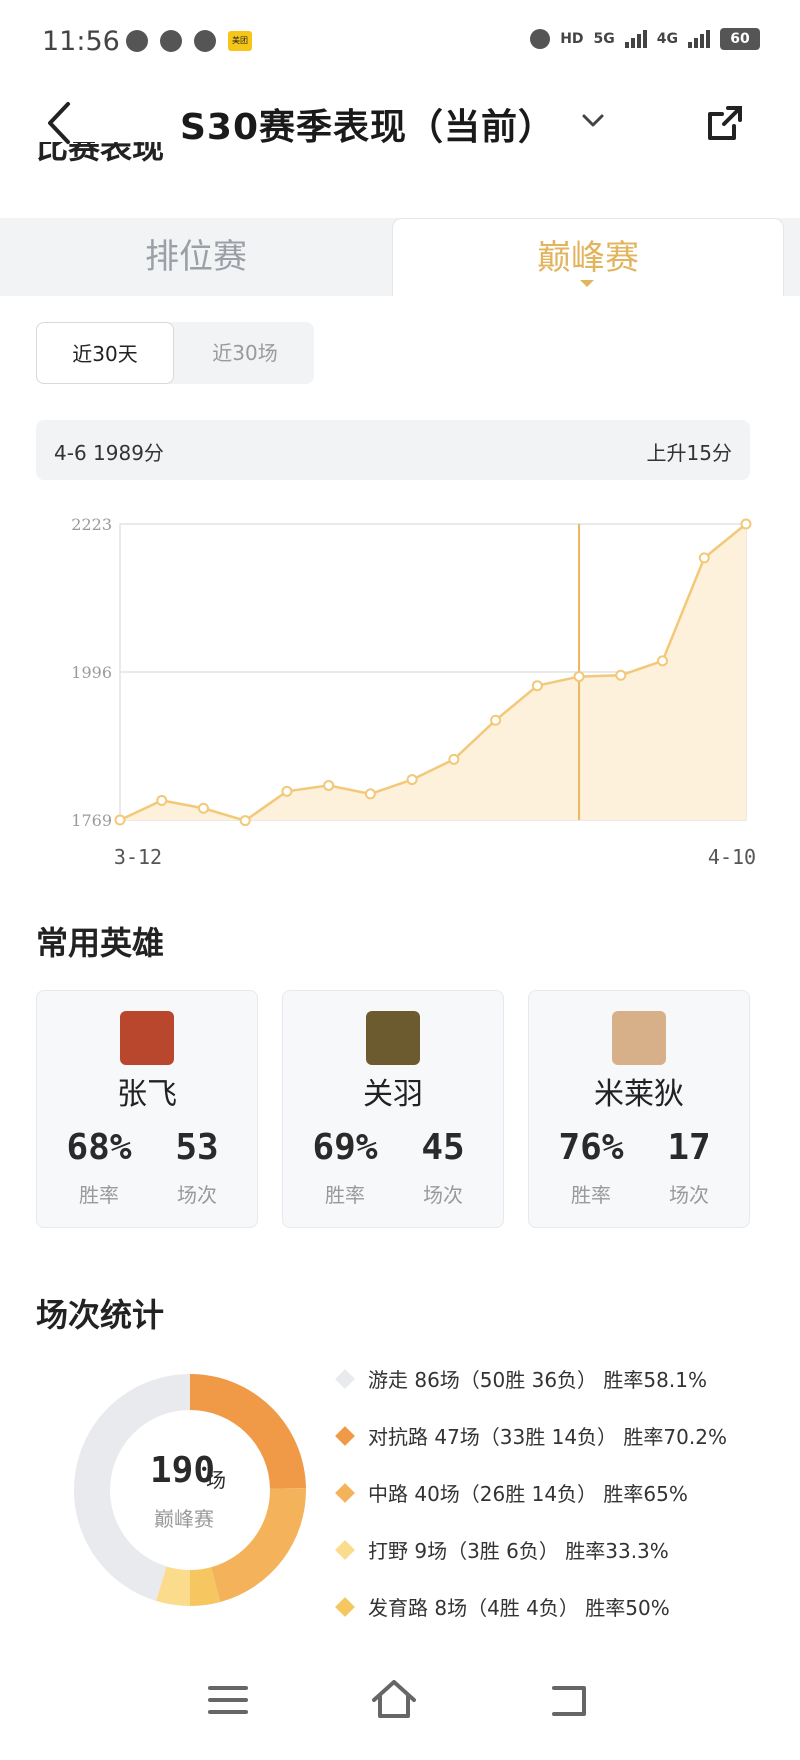 The height and width of the screenshot is (1760, 800). I want to click on active-tab-indicator, so click(587, 283).